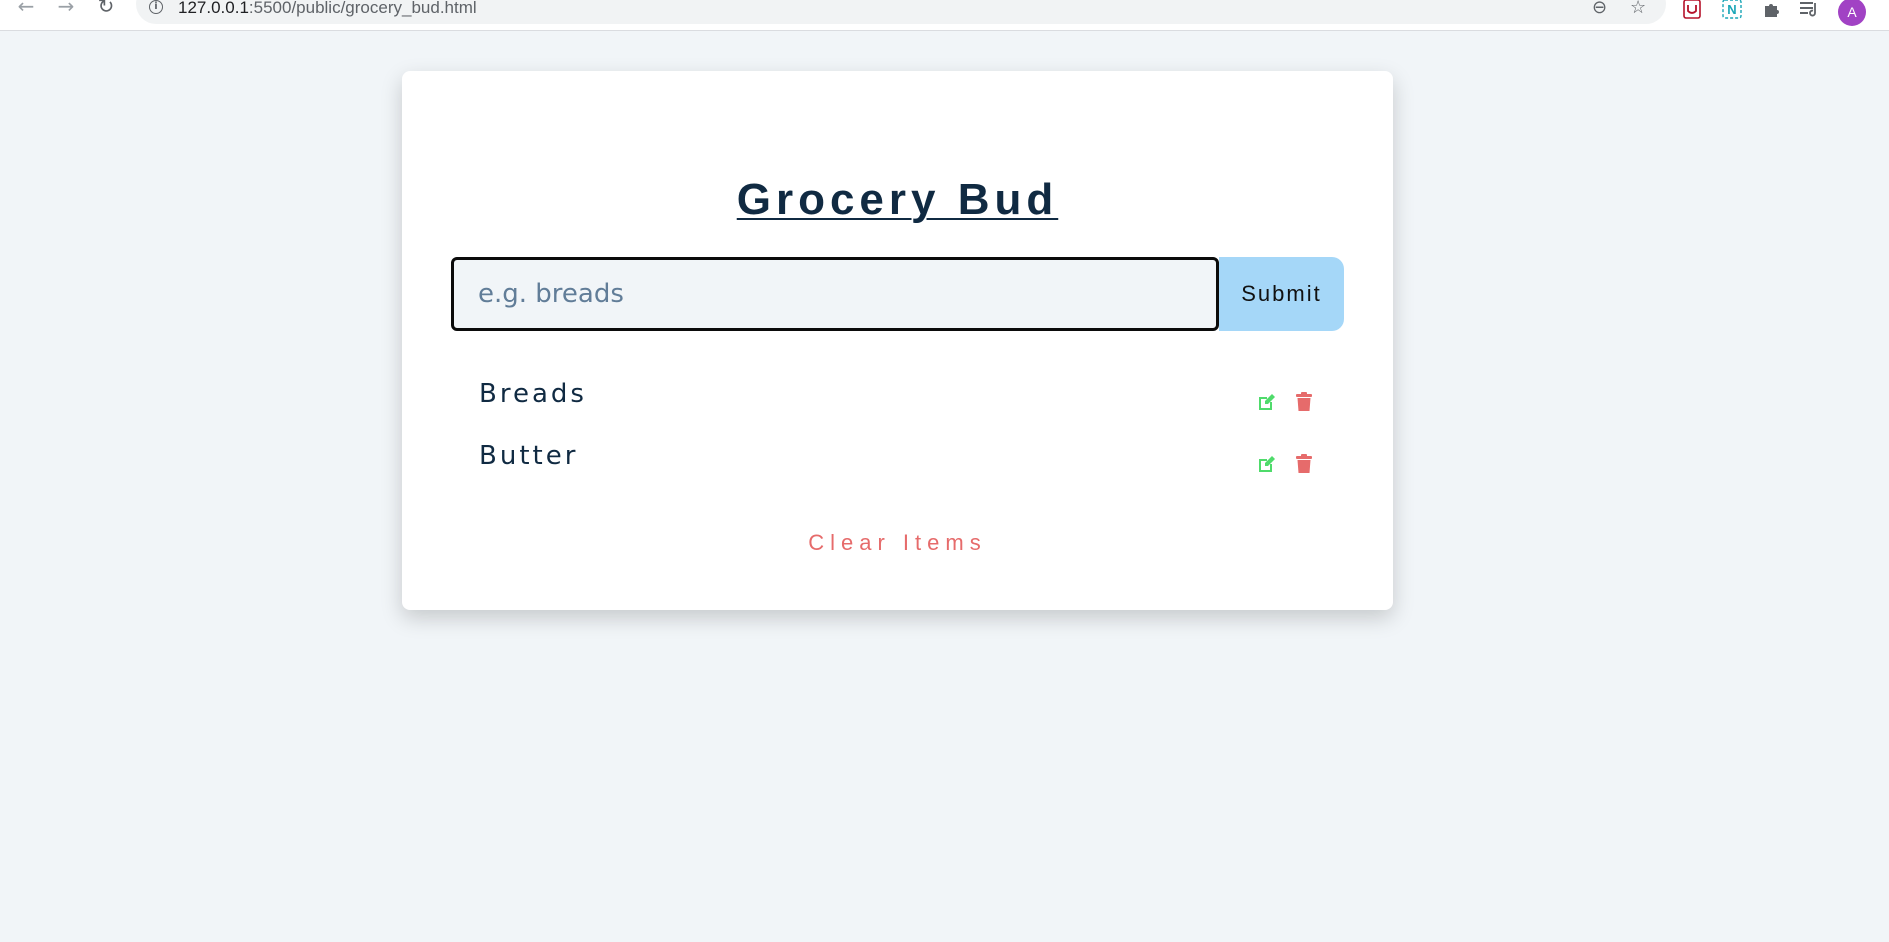  Describe the element at coordinates (362, 8) in the screenshot. I see `url-path: :5500/public/grocery_bud.html` at that location.